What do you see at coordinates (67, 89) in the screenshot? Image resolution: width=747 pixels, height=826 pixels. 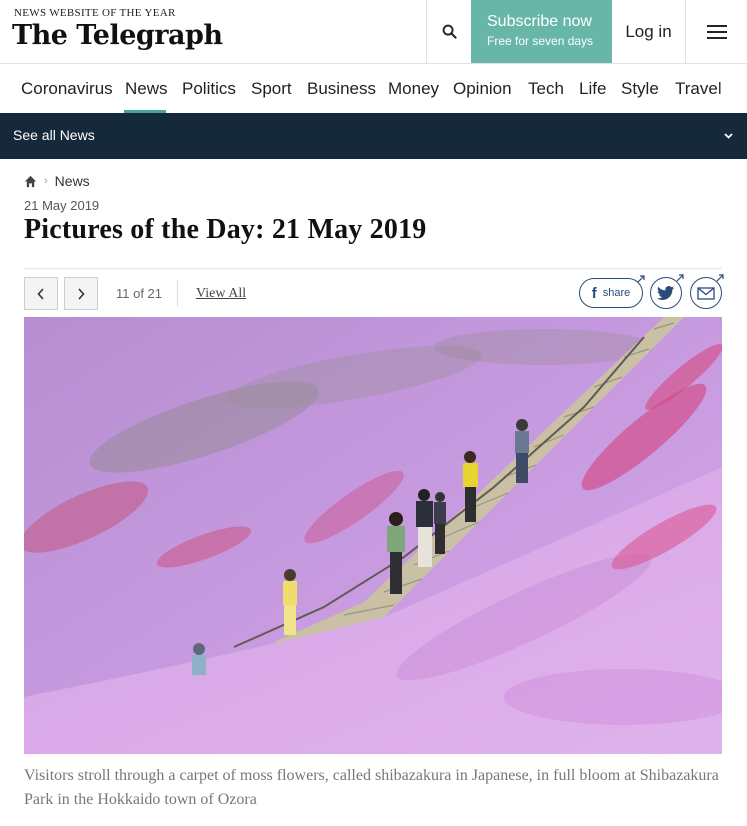 I see `nav-item-coronavirus: Coronavirus` at bounding box center [67, 89].